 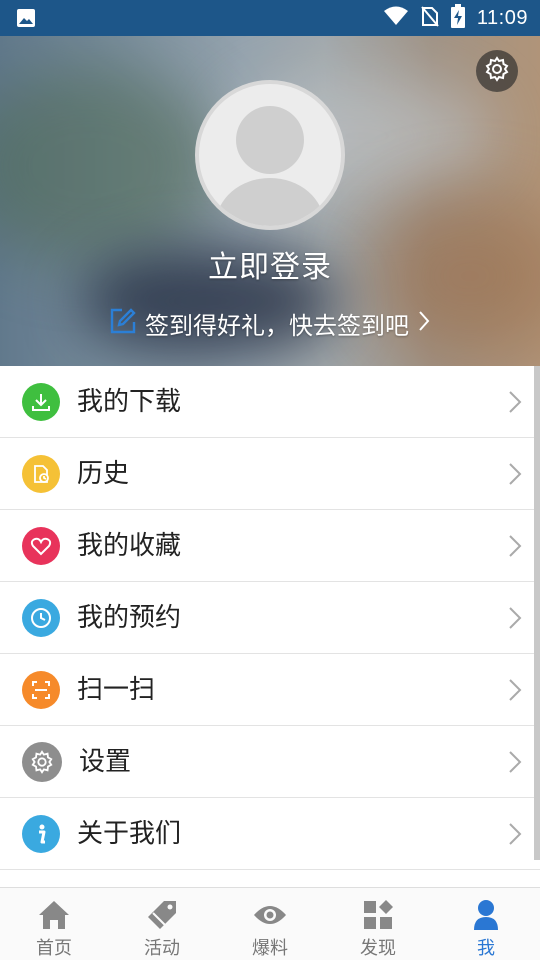 What do you see at coordinates (41, 546) in the screenshot?
I see `heart-icon` at bounding box center [41, 546].